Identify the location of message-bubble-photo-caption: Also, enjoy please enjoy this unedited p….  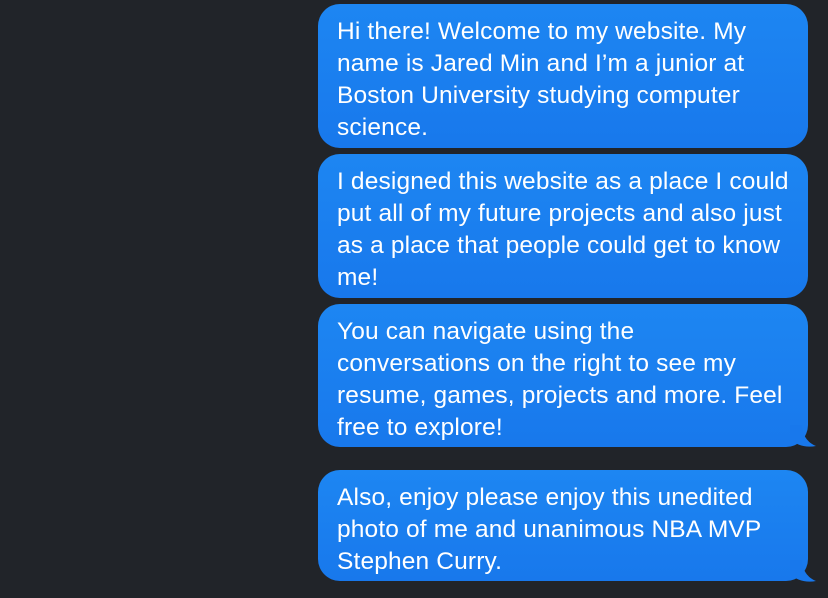
(563, 525).